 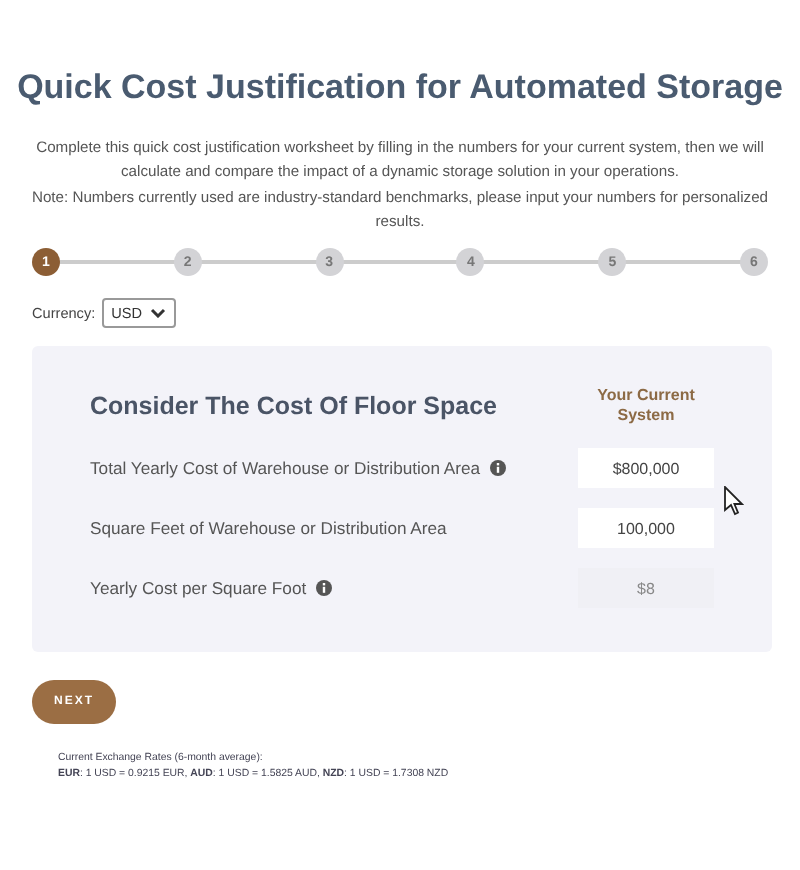 I want to click on value-field: 100,000, so click(x=646, y=528).